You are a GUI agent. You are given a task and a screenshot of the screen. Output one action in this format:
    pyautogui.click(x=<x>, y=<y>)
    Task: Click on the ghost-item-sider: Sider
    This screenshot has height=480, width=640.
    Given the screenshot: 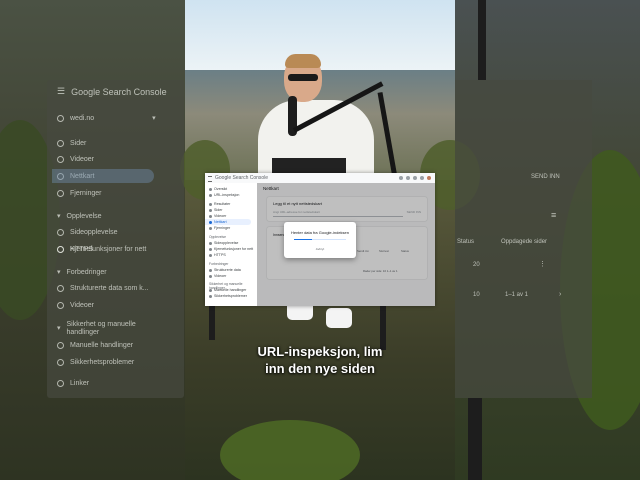 What is the action you would take?
    pyautogui.click(x=71, y=143)
    